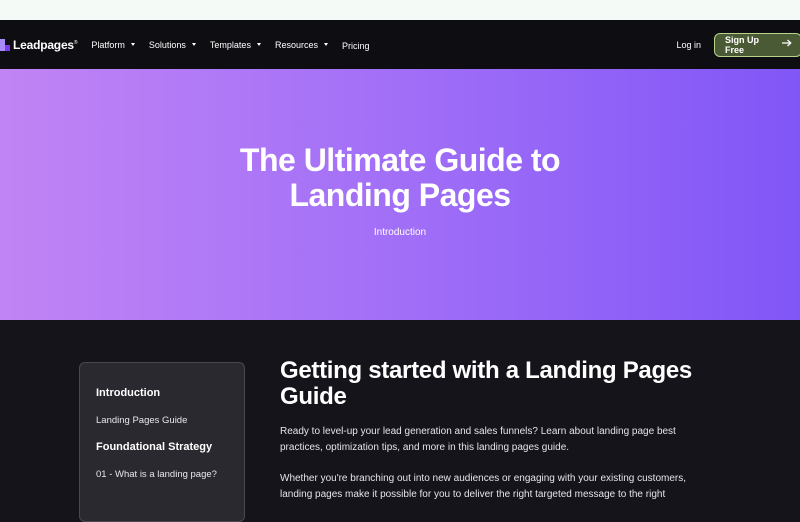 The height and width of the screenshot is (522, 800). Describe the element at coordinates (757, 44) in the screenshot. I see `signup-button: Sign Up Free` at that location.